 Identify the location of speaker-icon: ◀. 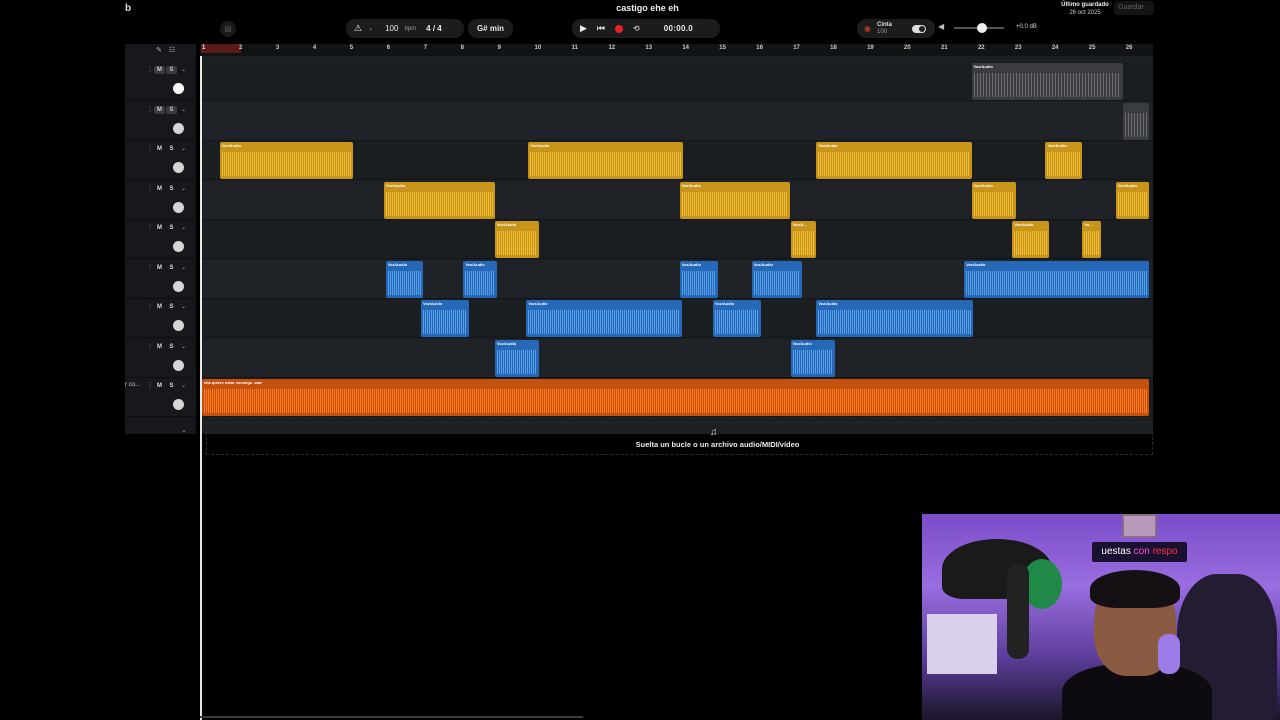
(941, 26).